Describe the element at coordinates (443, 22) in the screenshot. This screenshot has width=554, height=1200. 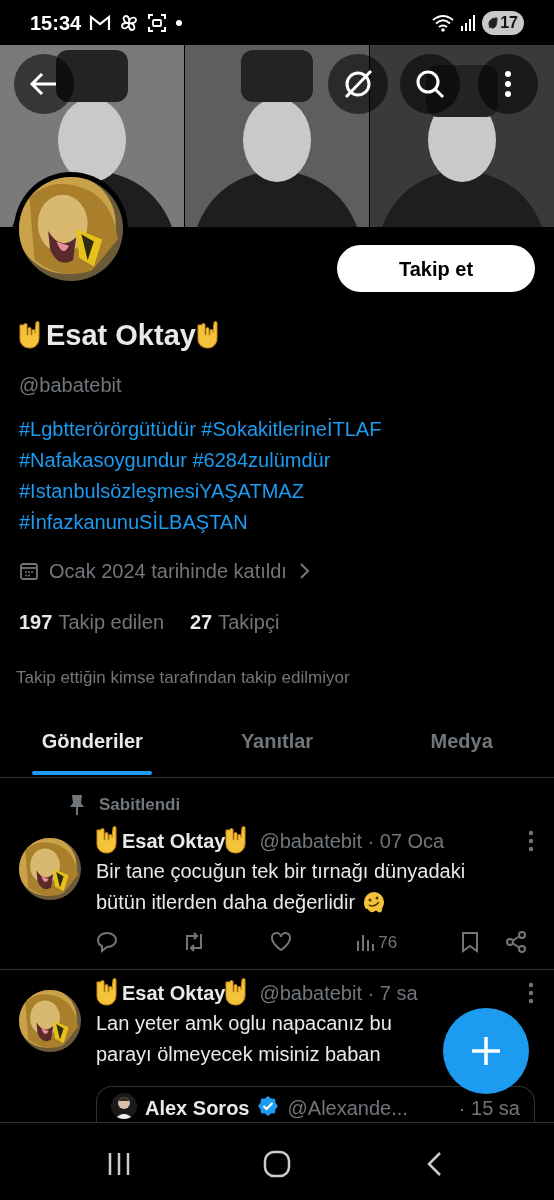
I see `wifi-icon` at that location.